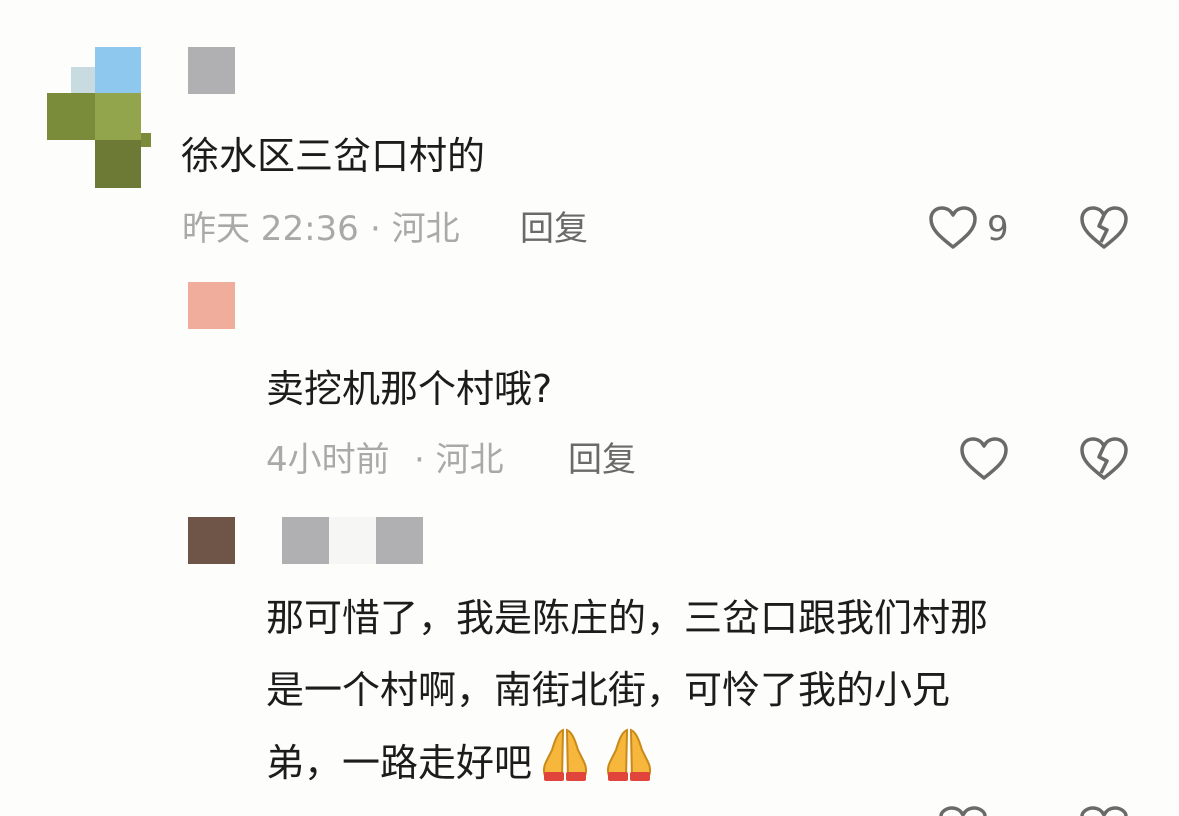  I want to click on comment-time: 4小时前, so click(328, 460).